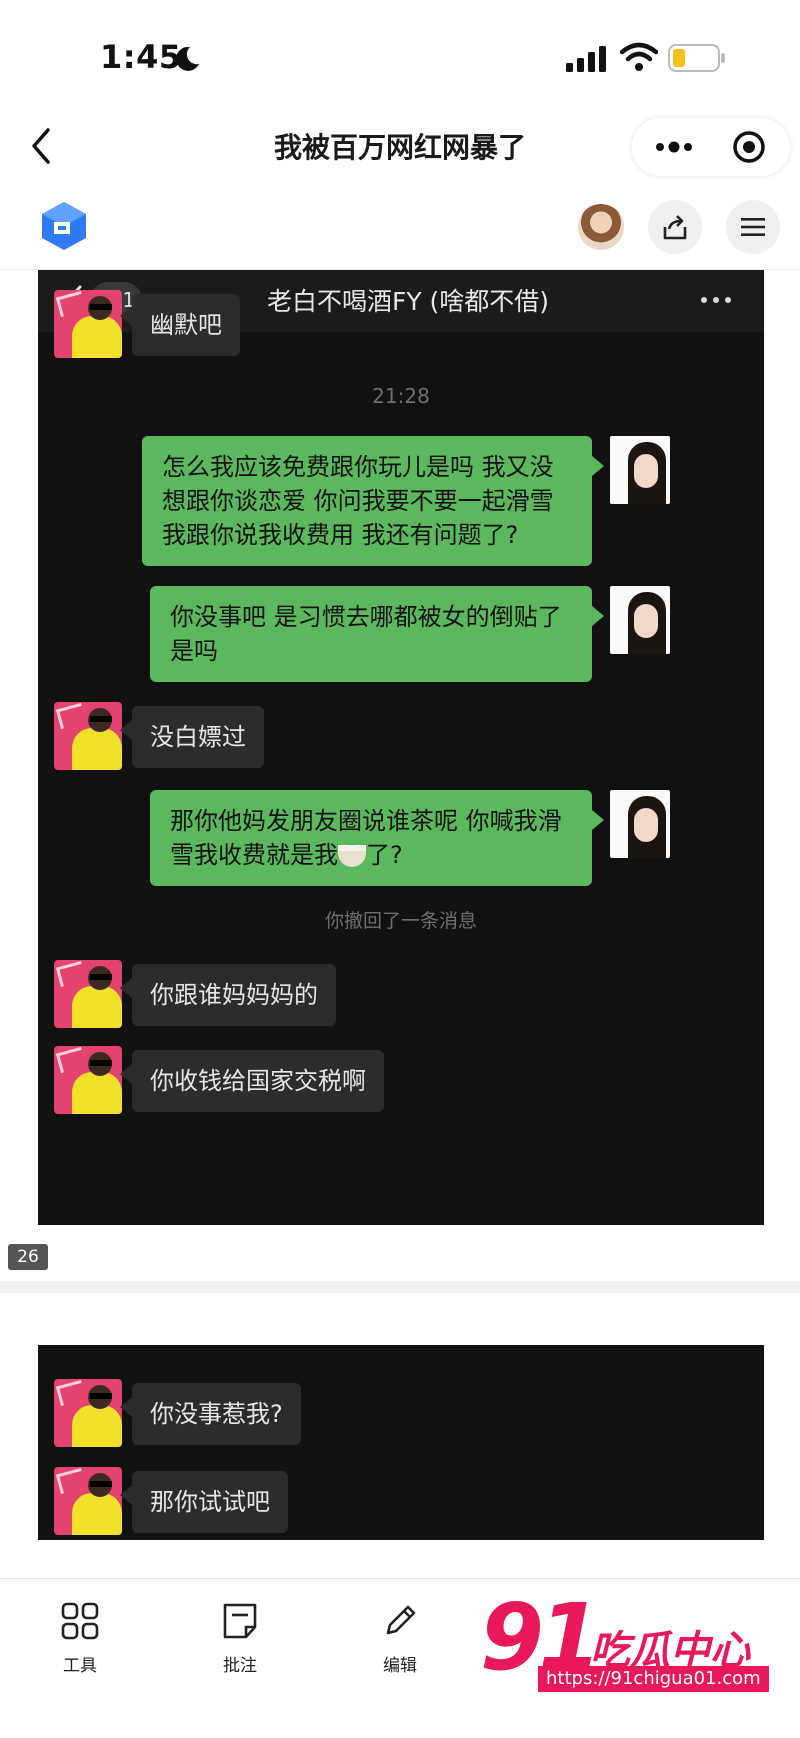 The width and height of the screenshot is (800, 1738). Describe the element at coordinates (749, 147) in the screenshot. I see `close-target-icon` at that location.